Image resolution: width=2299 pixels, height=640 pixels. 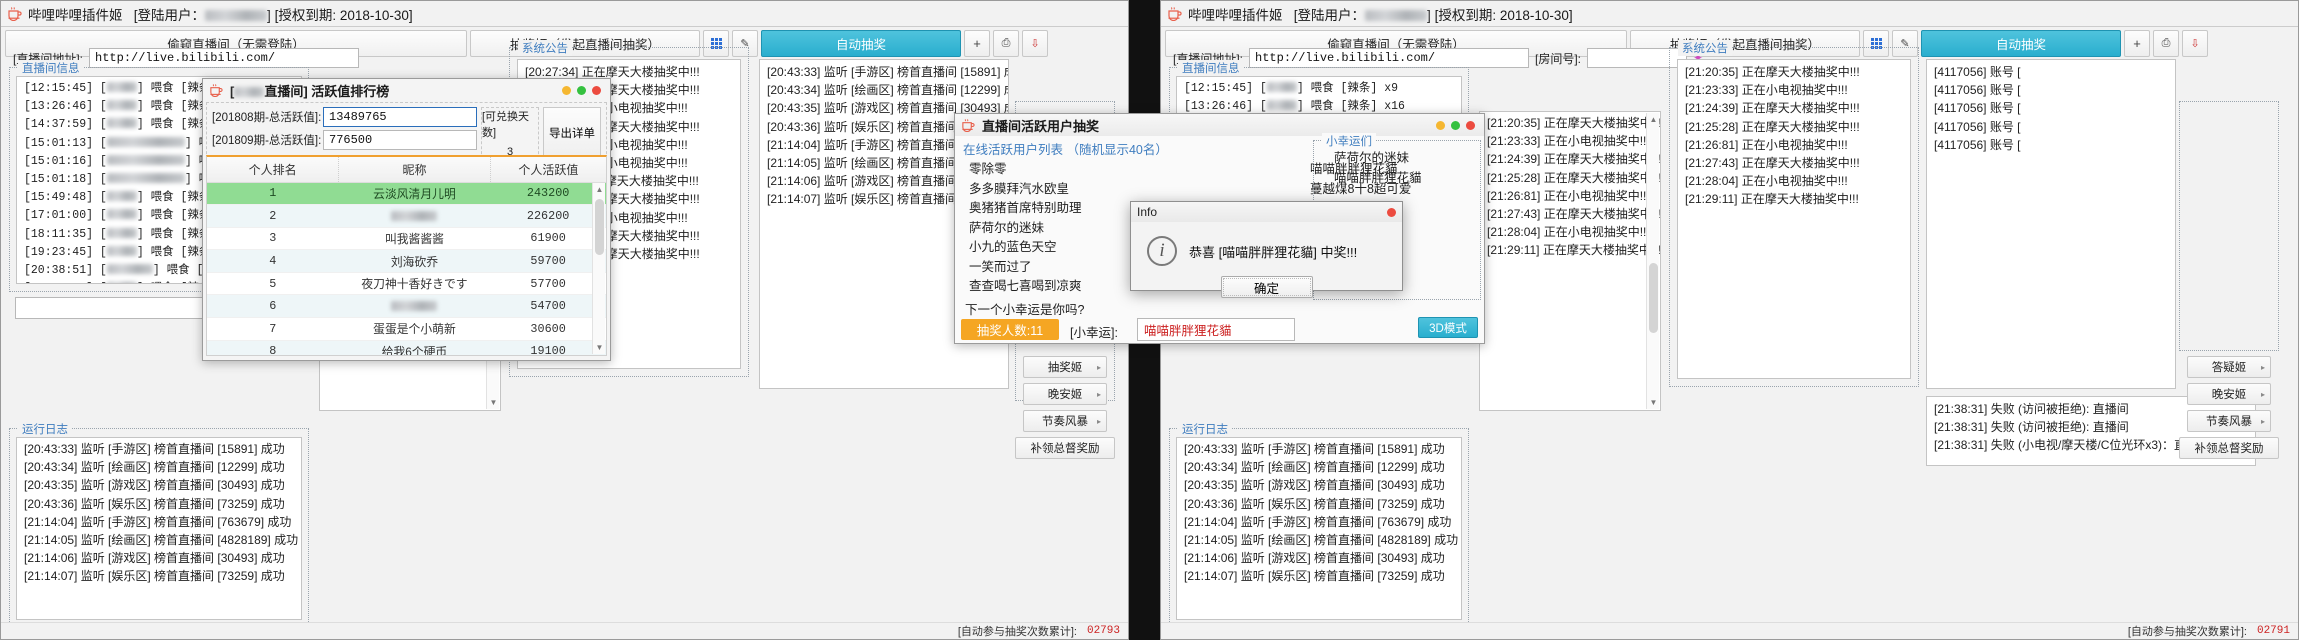 What do you see at coordinates (414, 261) in the screenshot?
I see `cell-nick: 刘海砍乔` at bounding box center [414, 261].